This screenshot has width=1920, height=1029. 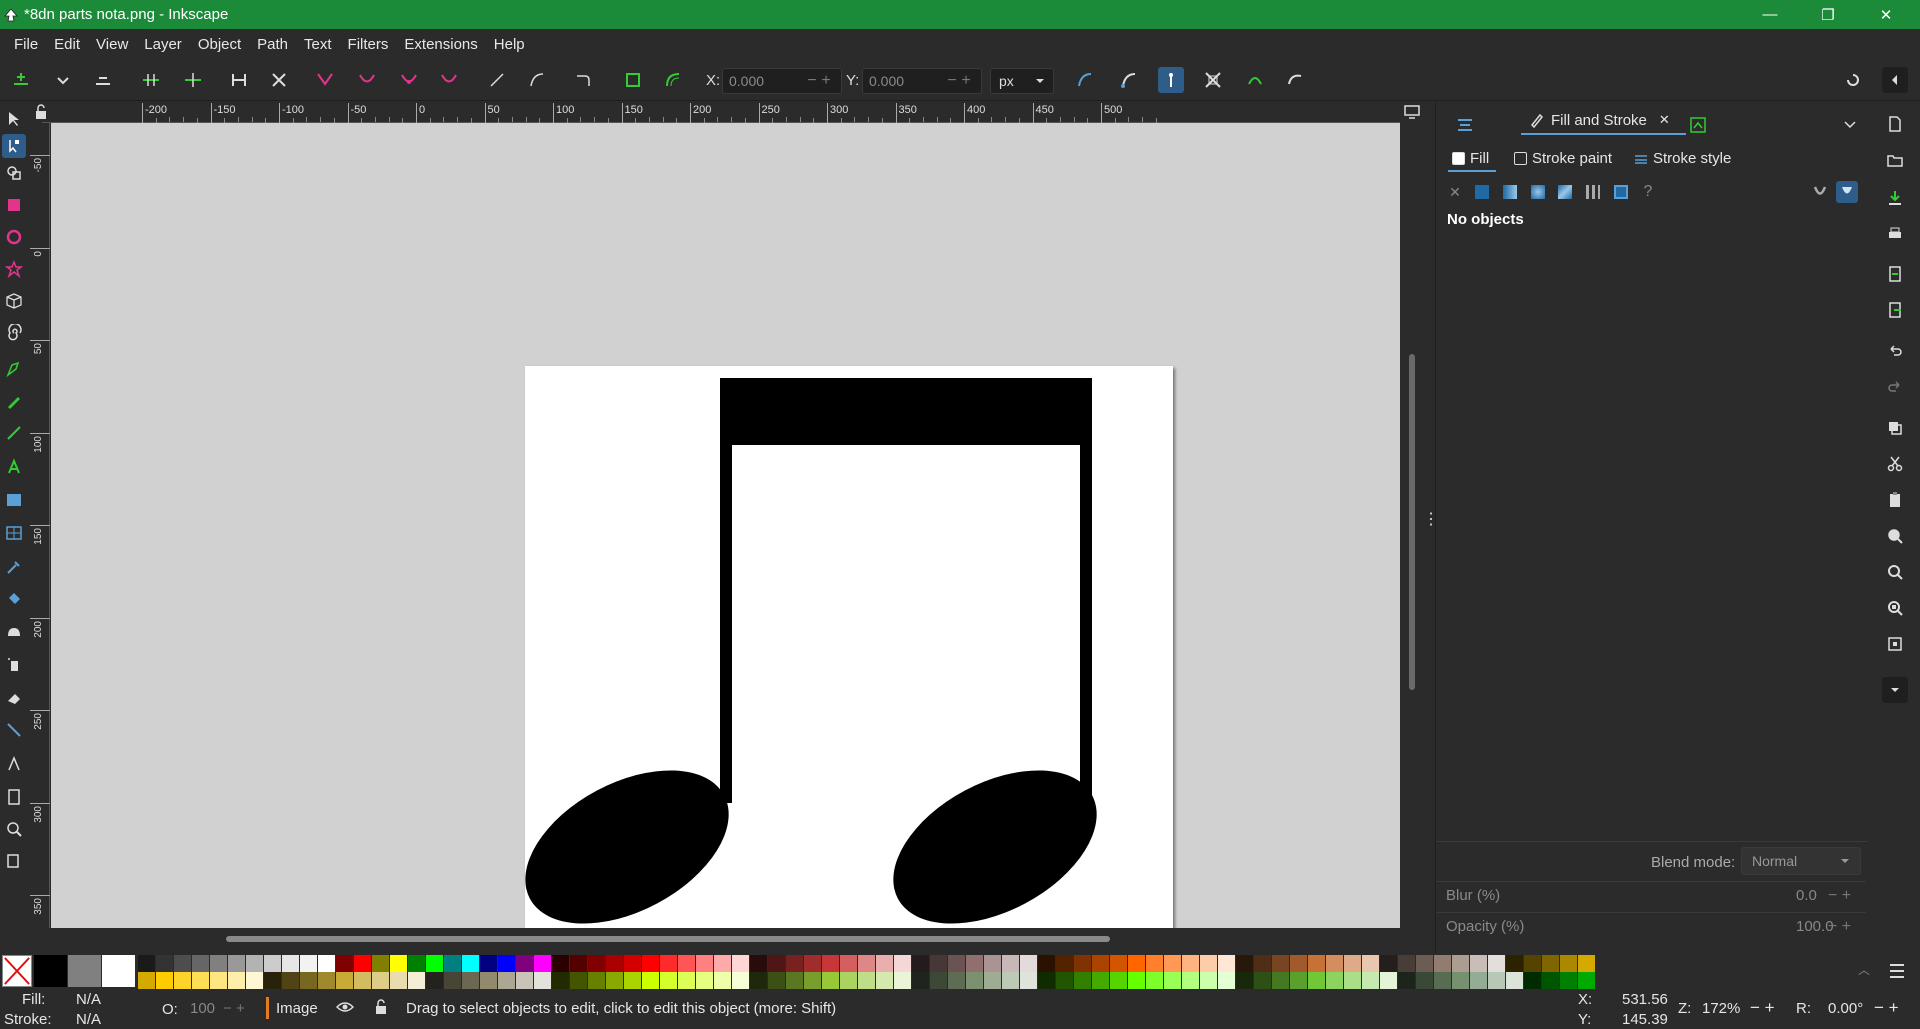 I want to click on subtab-fill: Fill, so click(x=1470, y=158).